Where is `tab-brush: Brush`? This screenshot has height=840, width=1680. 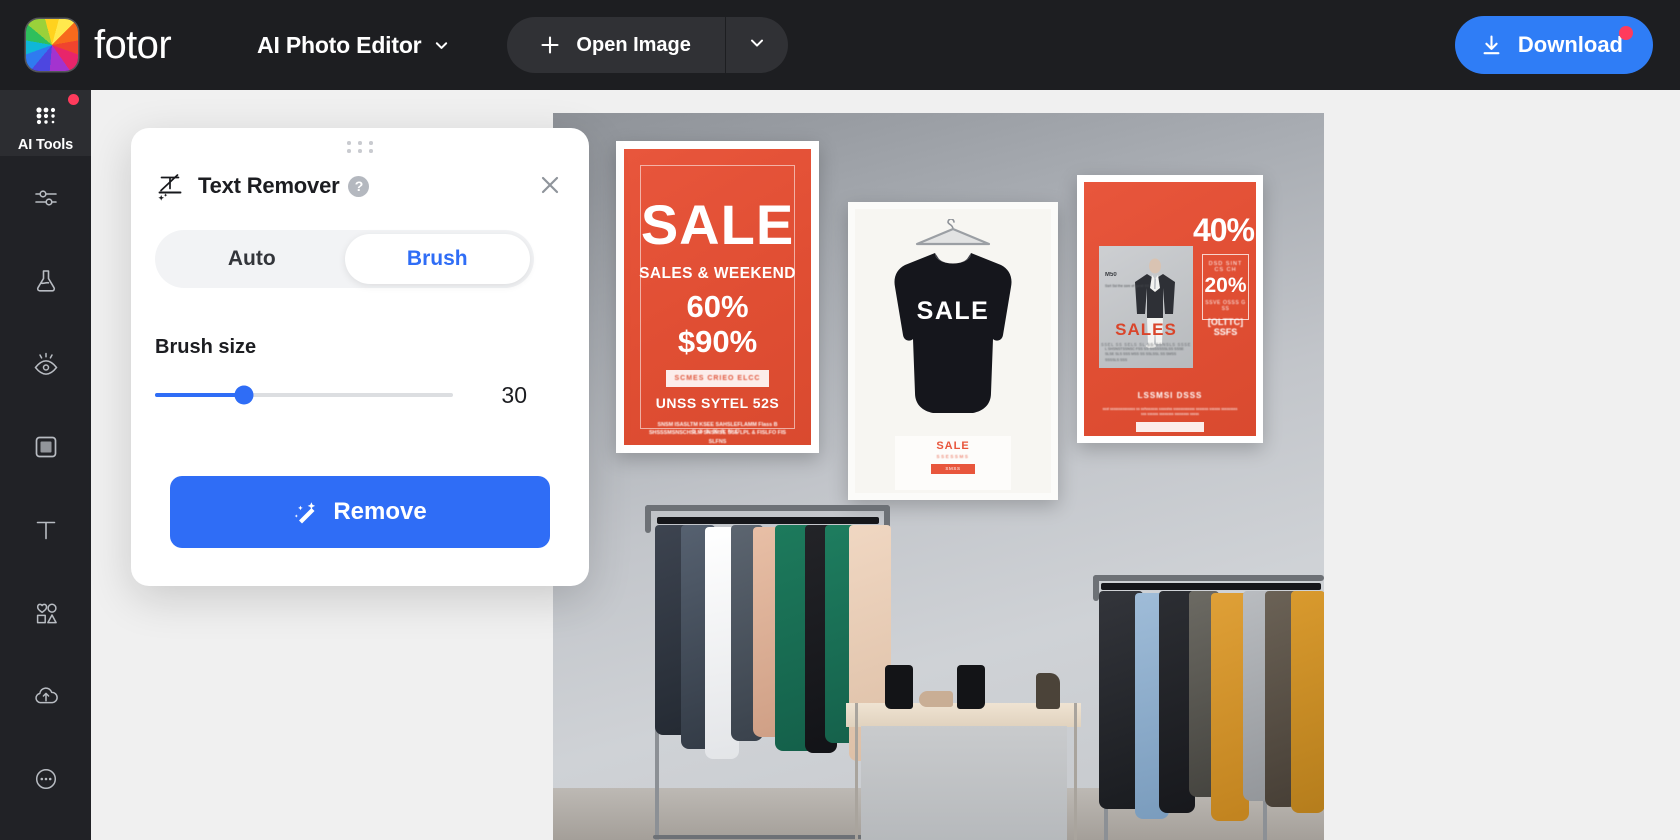 tab-brush: Brush is located at coordinates (437, 259).